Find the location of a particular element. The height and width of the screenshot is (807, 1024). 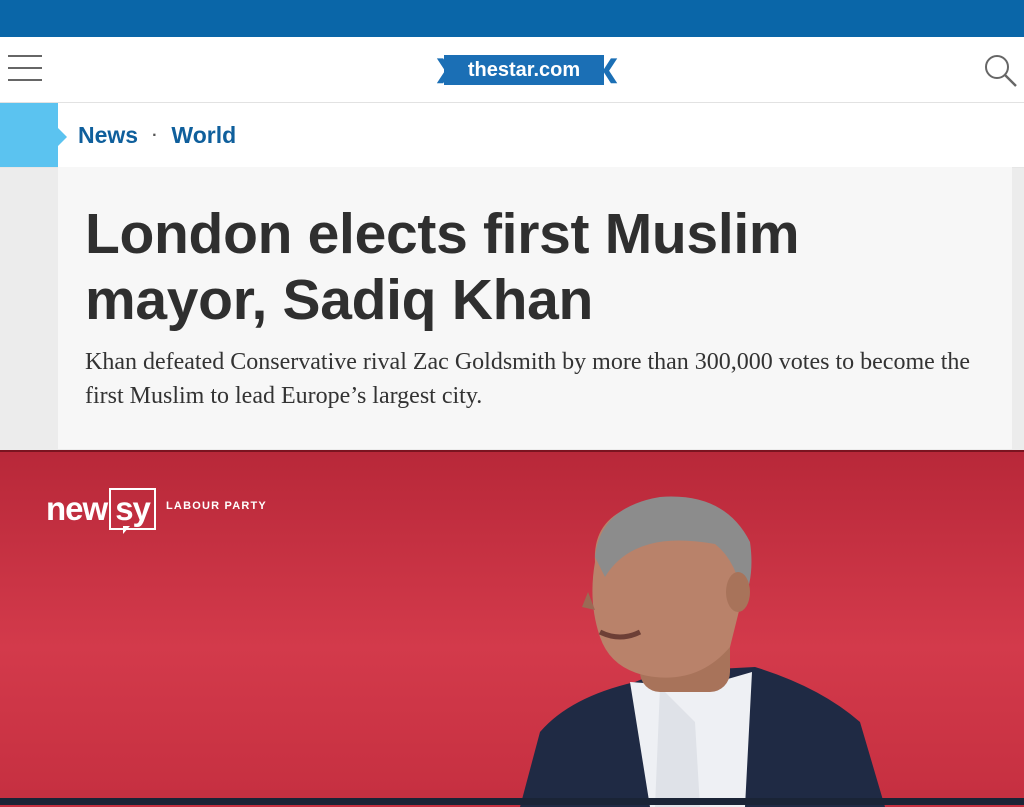

breadcrumb-accent is located at coordinates (33, 135).